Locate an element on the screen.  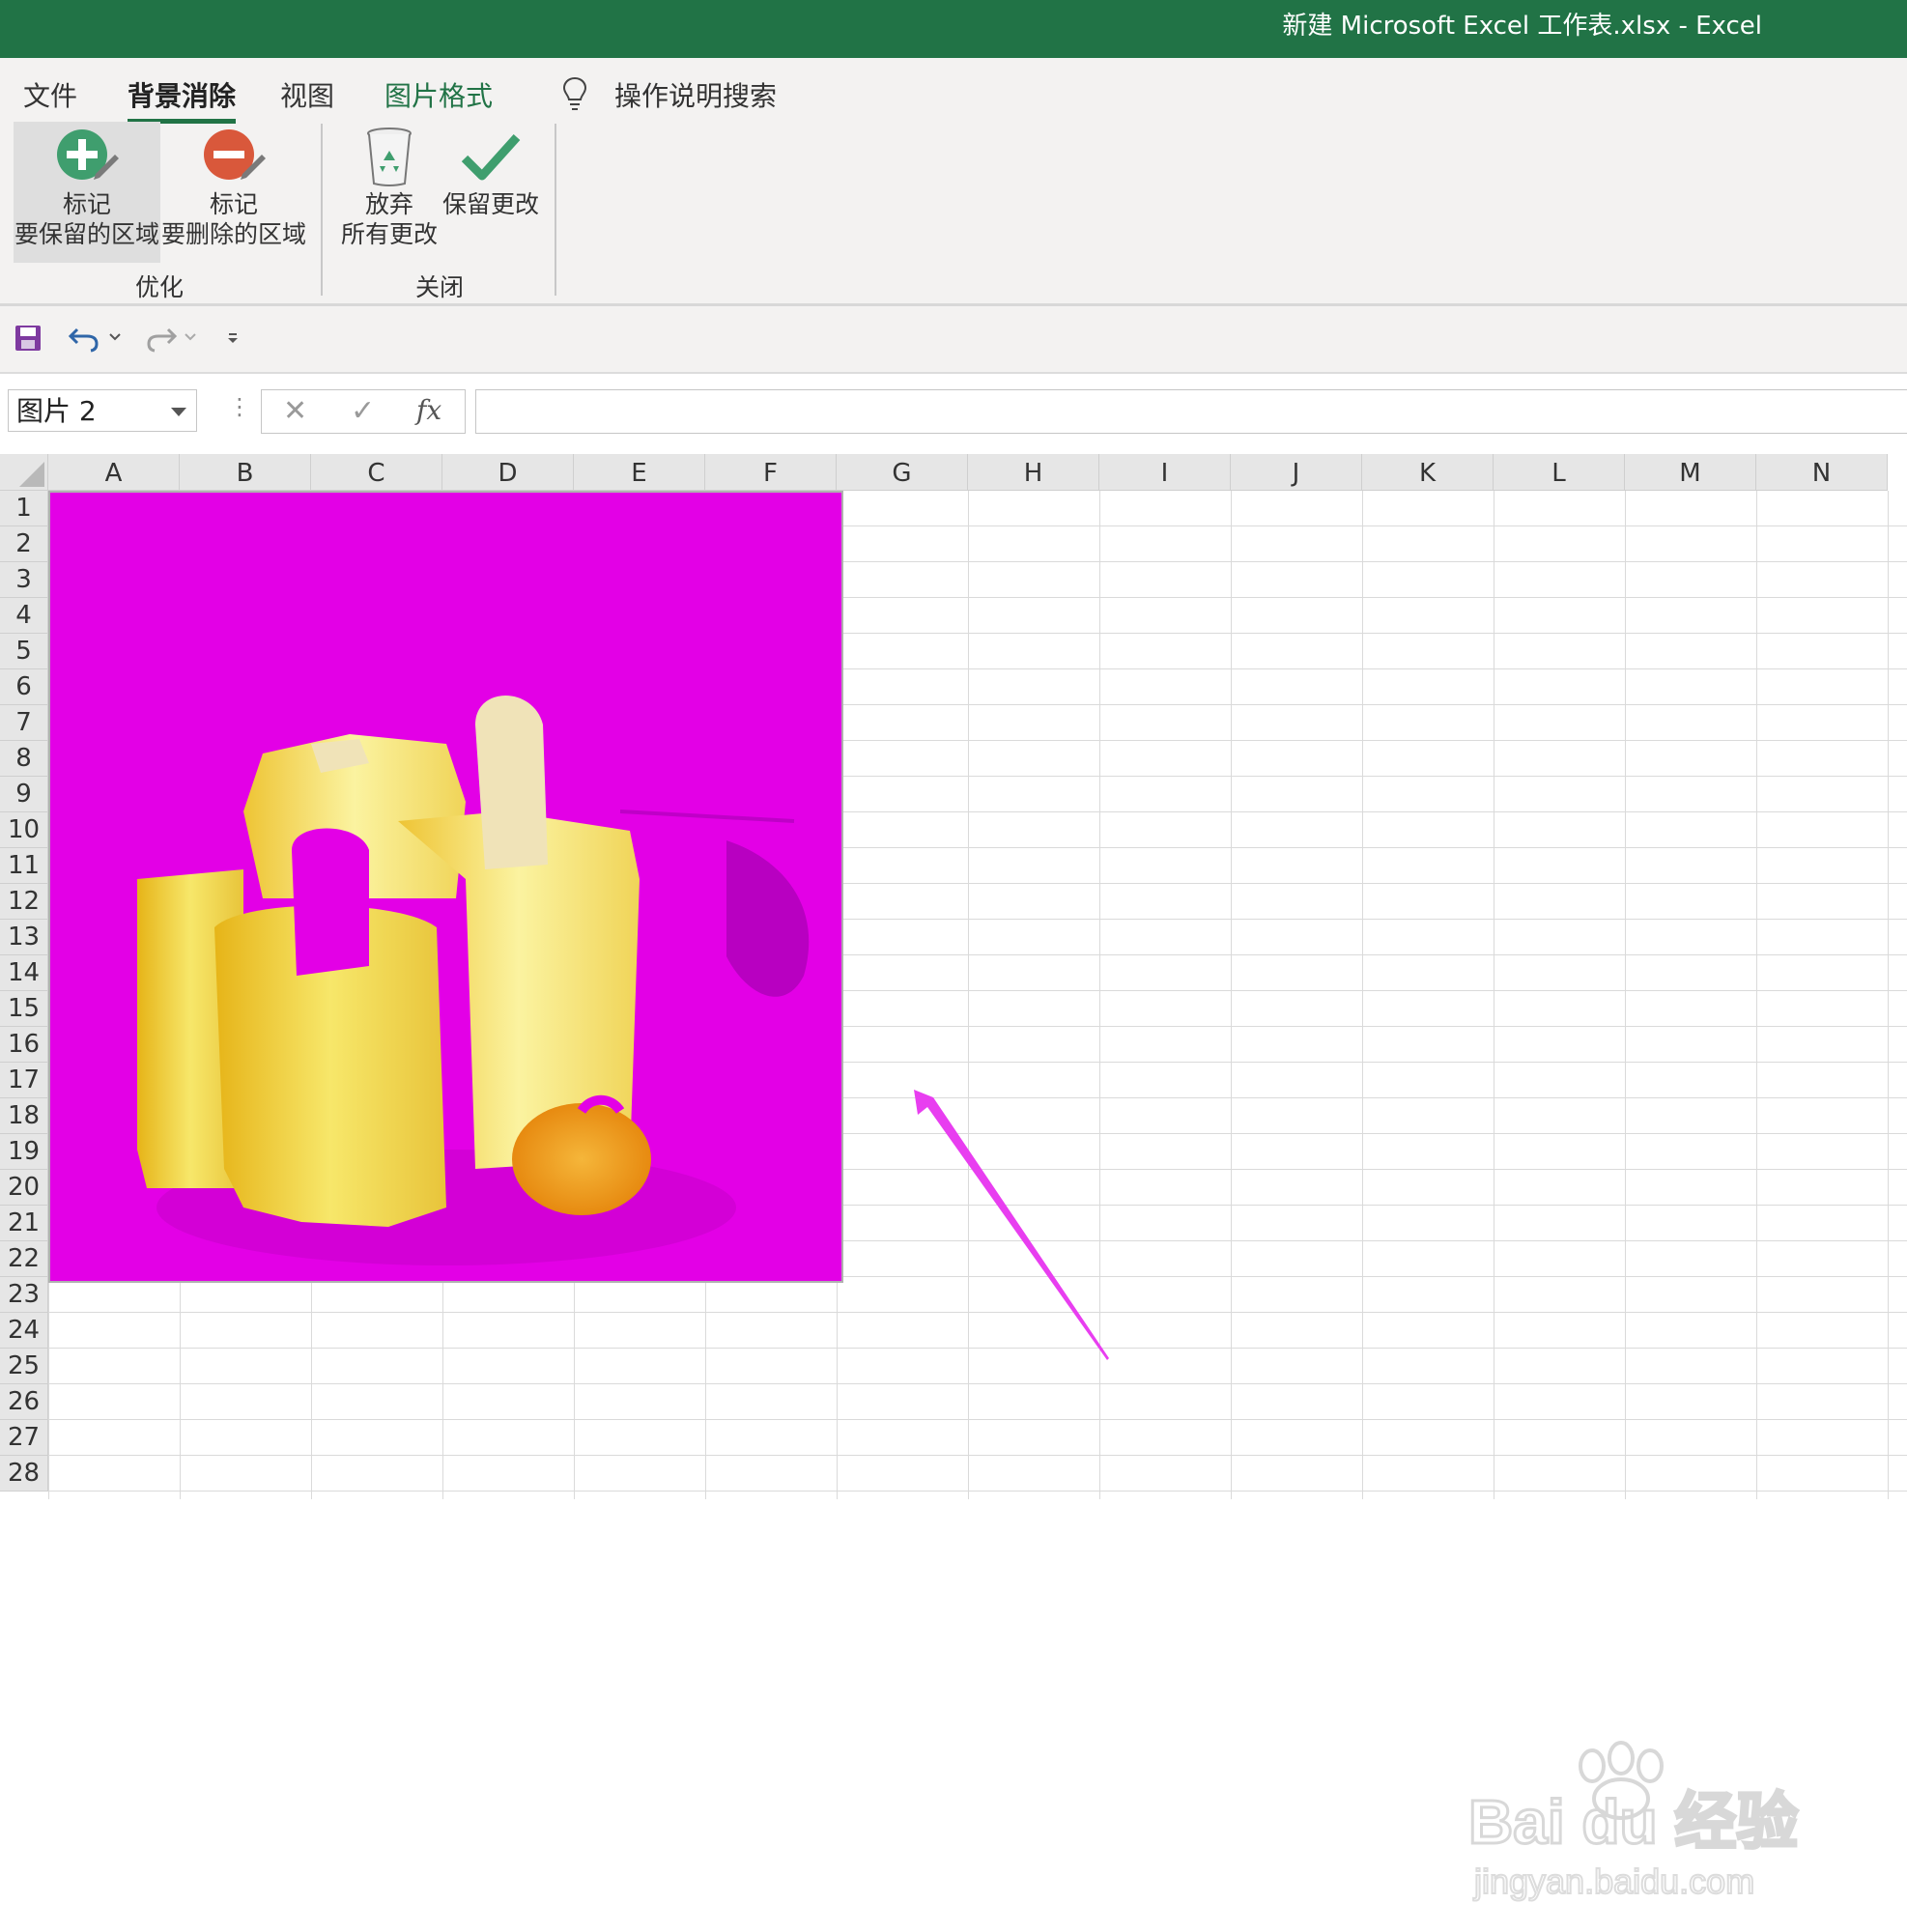
minus-pencil-icon is located at coordinates (235, 154).